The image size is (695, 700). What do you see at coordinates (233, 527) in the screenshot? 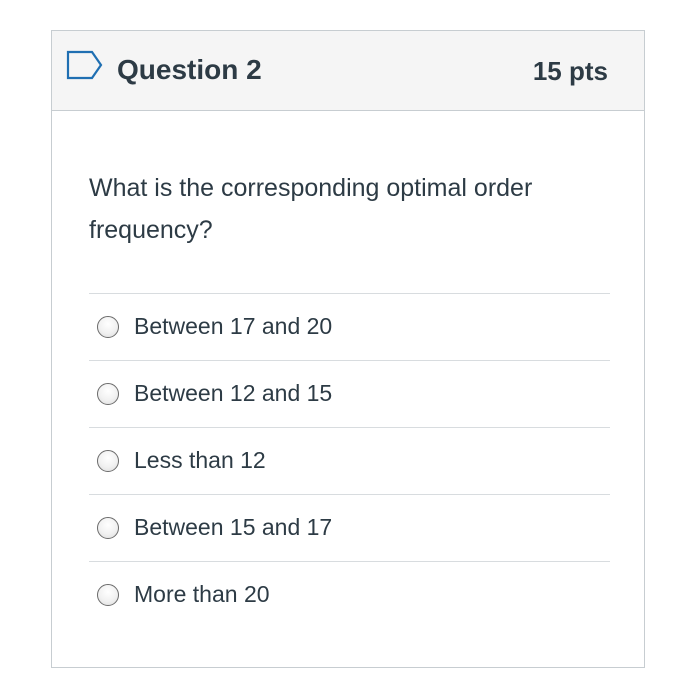
I see `answer-label: Between 15 and 17` at bounding box center [233, 527].